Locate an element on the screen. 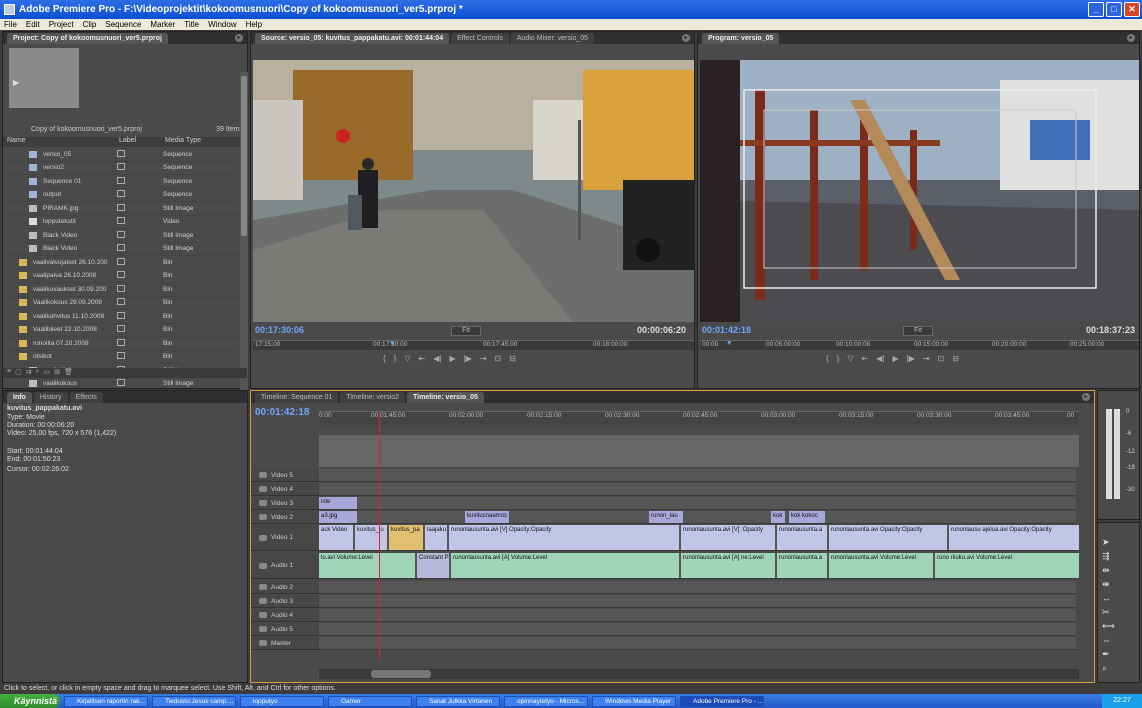 This screenshot has height=708, width=1142. project-bin-row: vaalivalvojaiset 26.10.200 Bin is located at coordinates (121, 263).